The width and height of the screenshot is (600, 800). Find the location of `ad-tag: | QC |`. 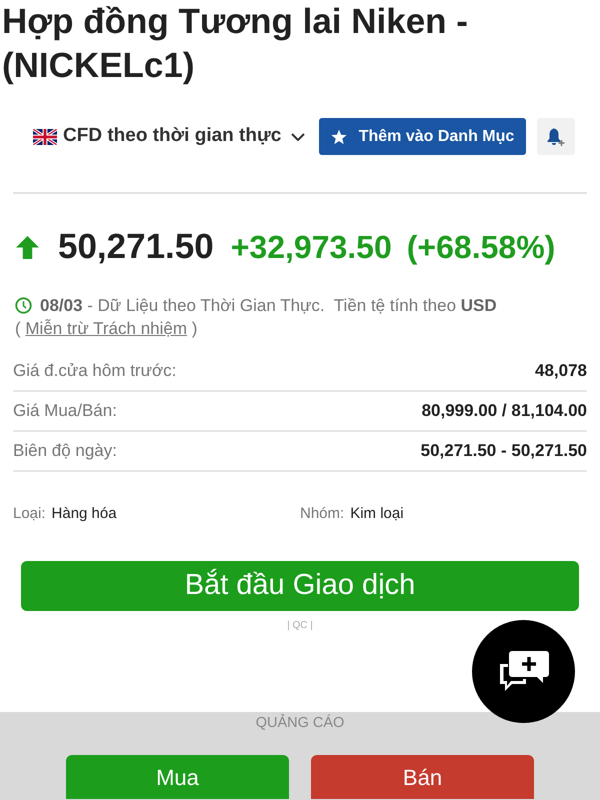

ad-tag: | QC | is located at coordinates (300, 625).